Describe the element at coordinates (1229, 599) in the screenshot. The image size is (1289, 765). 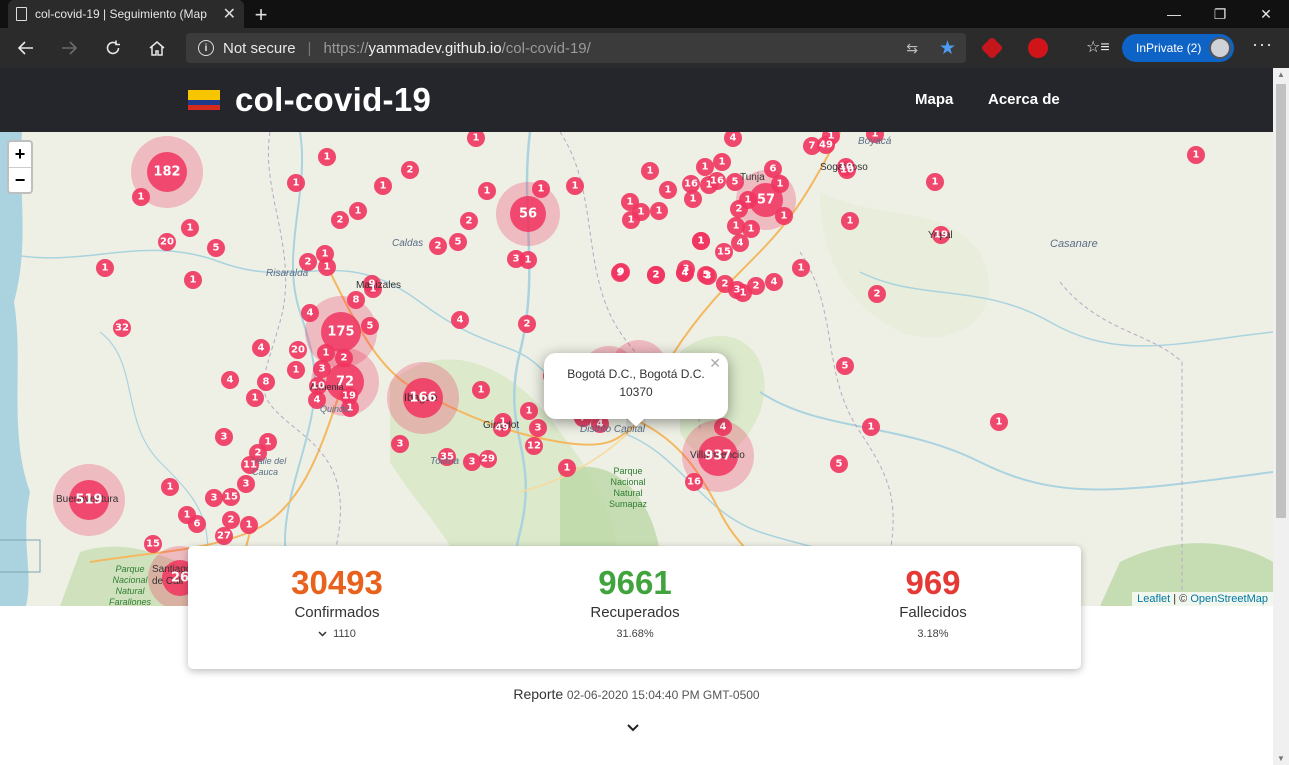
I see `osm-link: OpenStreetMap` at that location.